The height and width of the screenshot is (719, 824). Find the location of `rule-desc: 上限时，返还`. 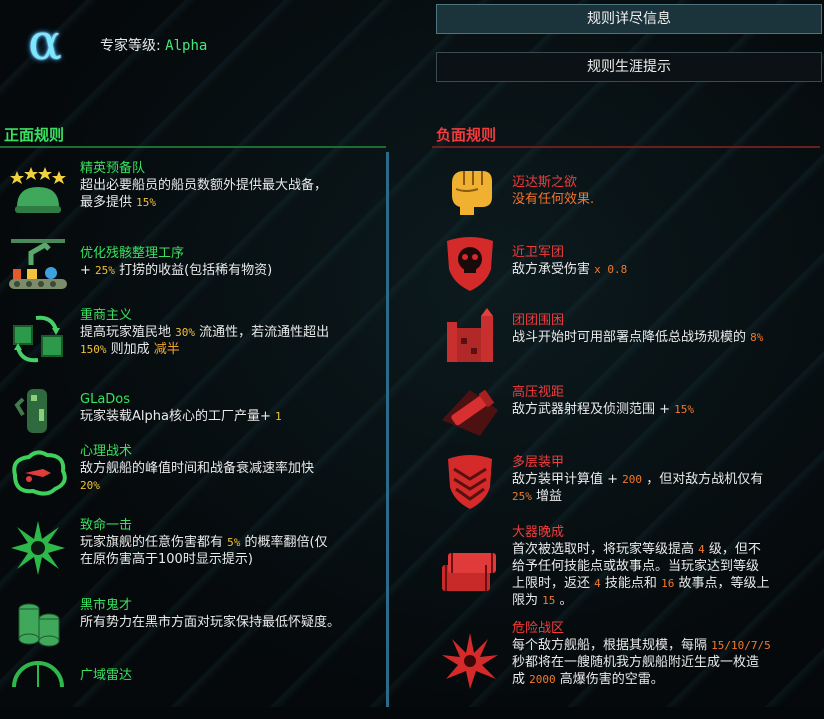

rule-desc: 上限时，返还 is located at coordinates (551, 583).